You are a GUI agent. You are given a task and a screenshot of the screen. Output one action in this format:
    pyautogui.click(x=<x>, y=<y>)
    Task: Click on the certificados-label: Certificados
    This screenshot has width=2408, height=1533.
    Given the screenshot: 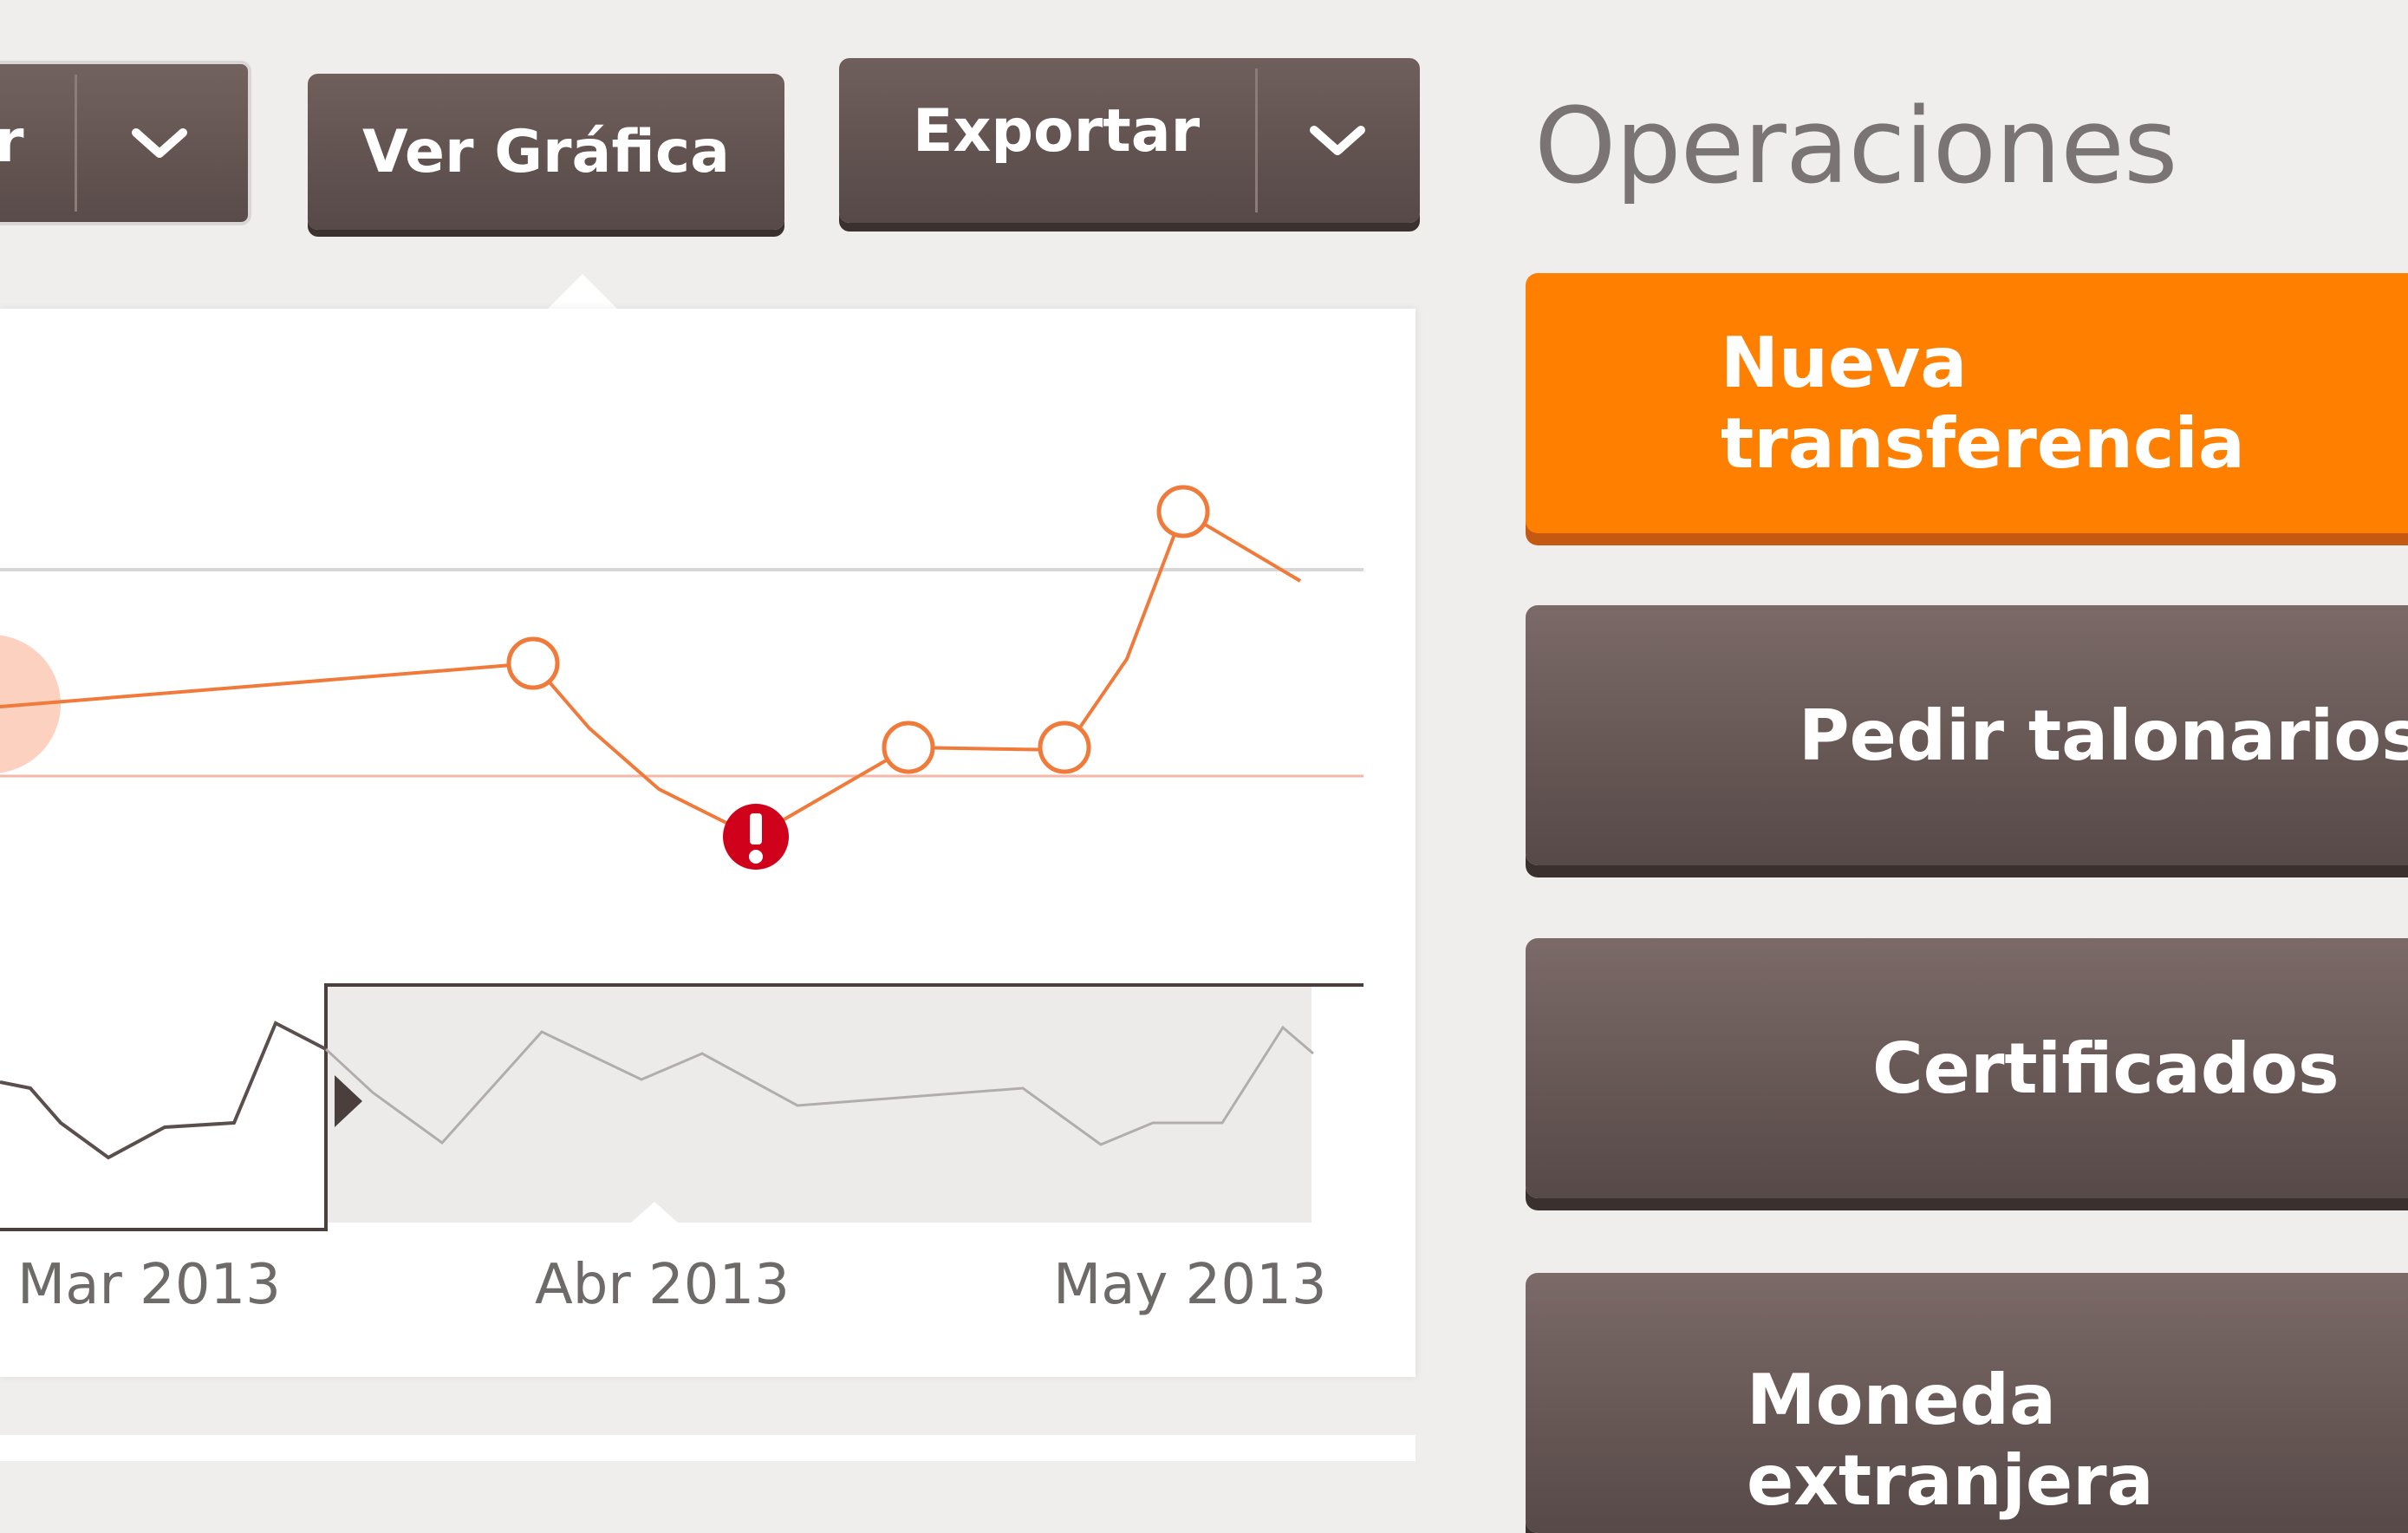 What is the action you would take?
    pyautogui.click(x=2106, y=1068)
    